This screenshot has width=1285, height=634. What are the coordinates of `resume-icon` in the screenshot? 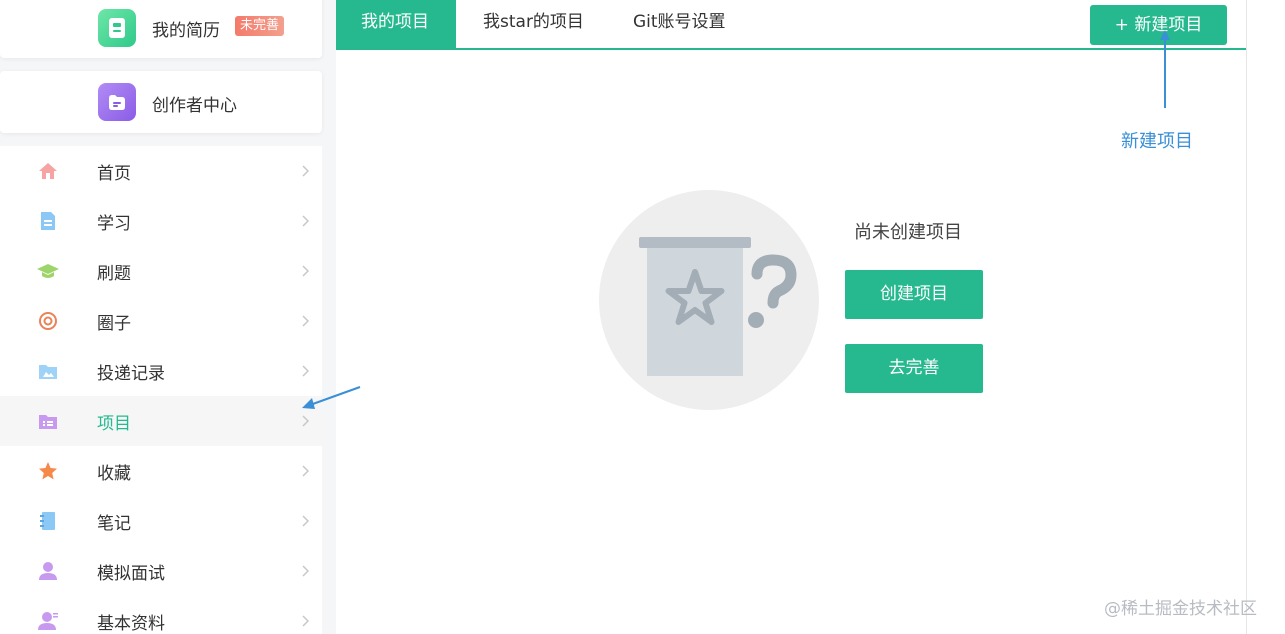 It's located at (117, 28).